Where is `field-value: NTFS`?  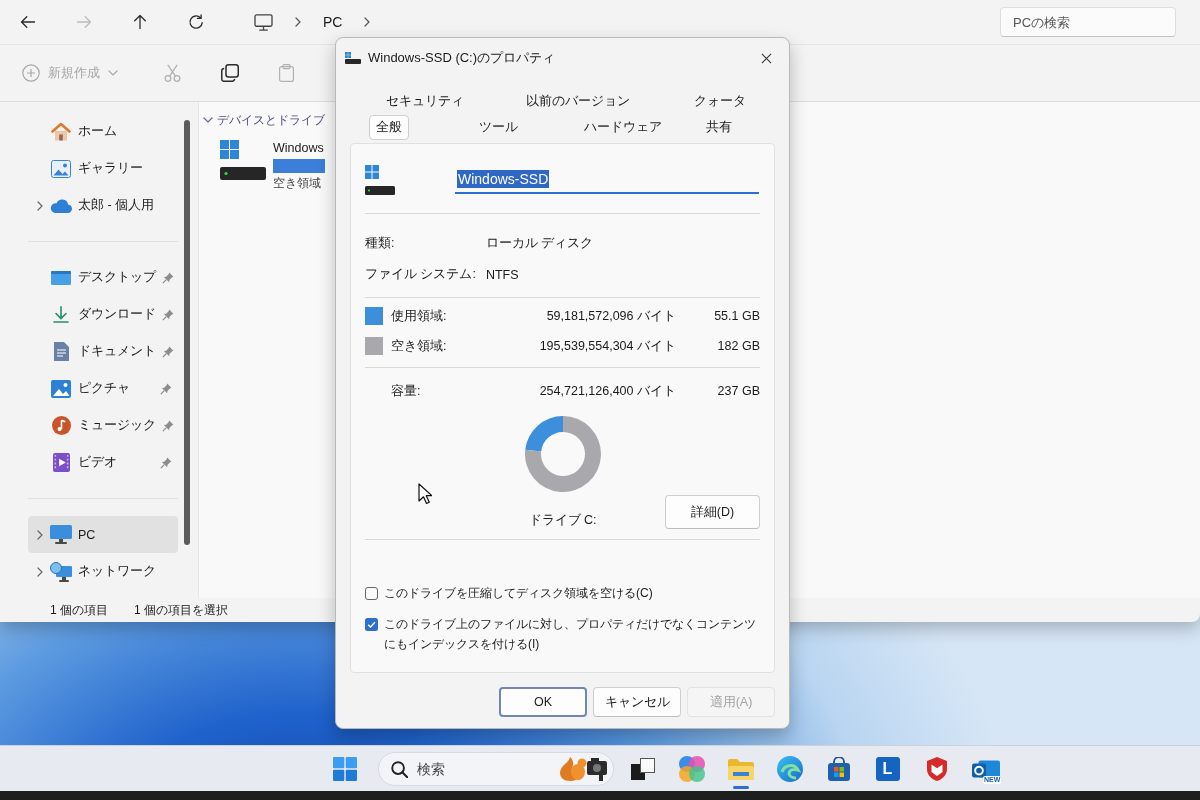
field-value: NTFS is located at coordinates (502, 274).